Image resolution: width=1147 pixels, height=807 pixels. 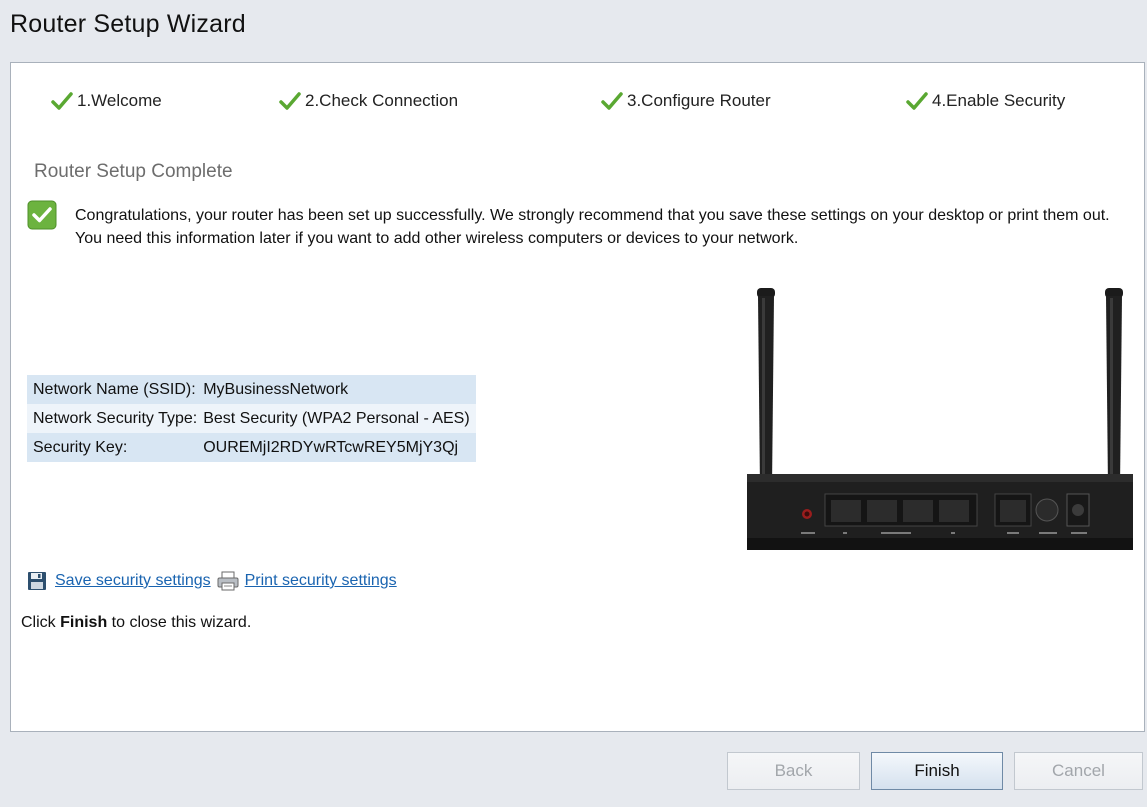 I want to click on table-row: Network Name (SSID): MyBusinessNetwork, so click(x=251, y=389).